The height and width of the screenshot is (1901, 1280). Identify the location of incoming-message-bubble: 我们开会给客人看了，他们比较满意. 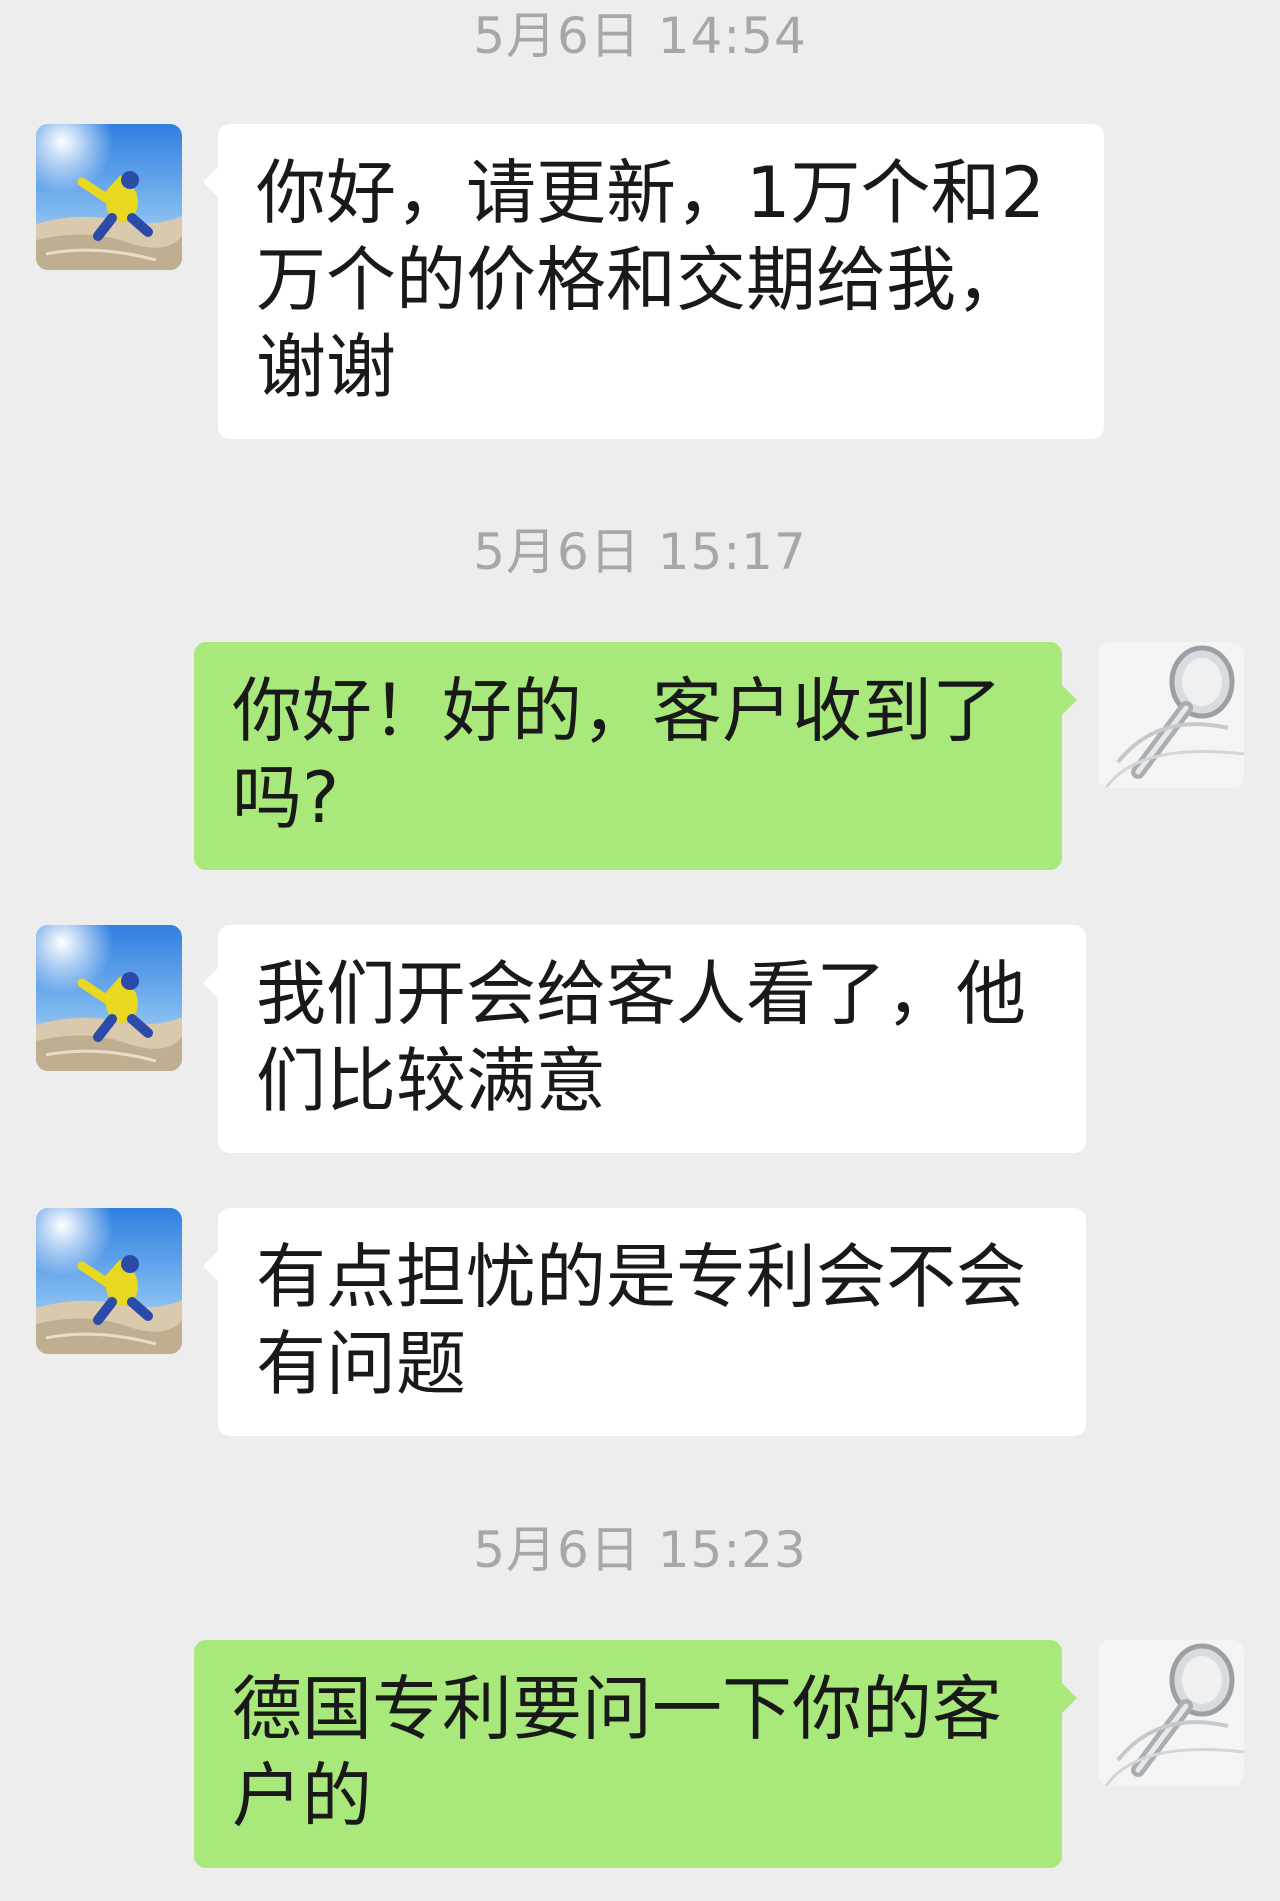
(644, 1039).